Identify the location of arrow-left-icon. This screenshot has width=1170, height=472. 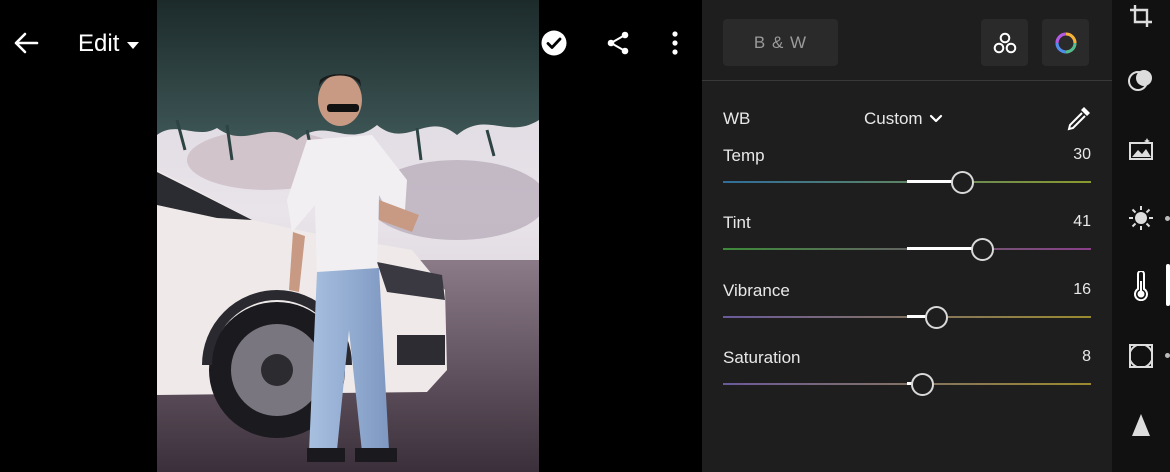
(26, 43).